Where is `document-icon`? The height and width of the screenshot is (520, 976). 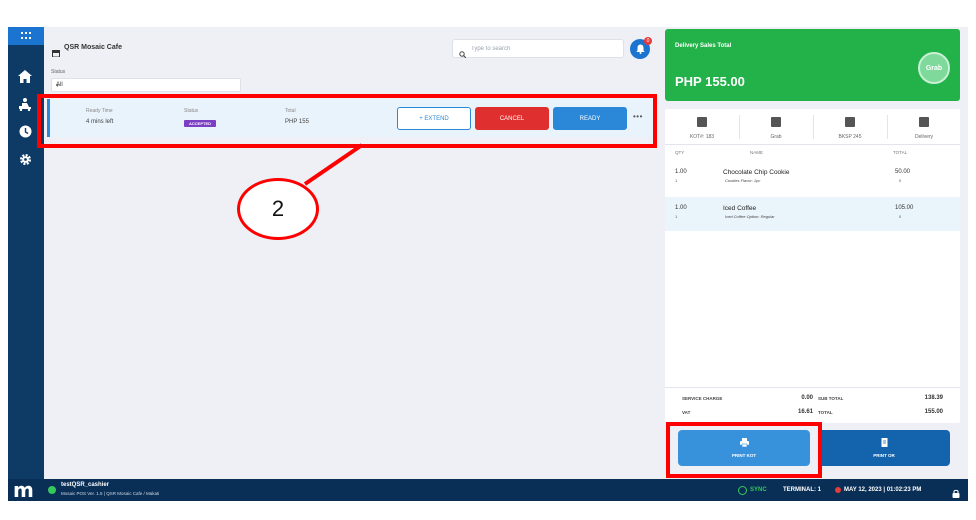
document-icon is located at coordinates (850, 122).